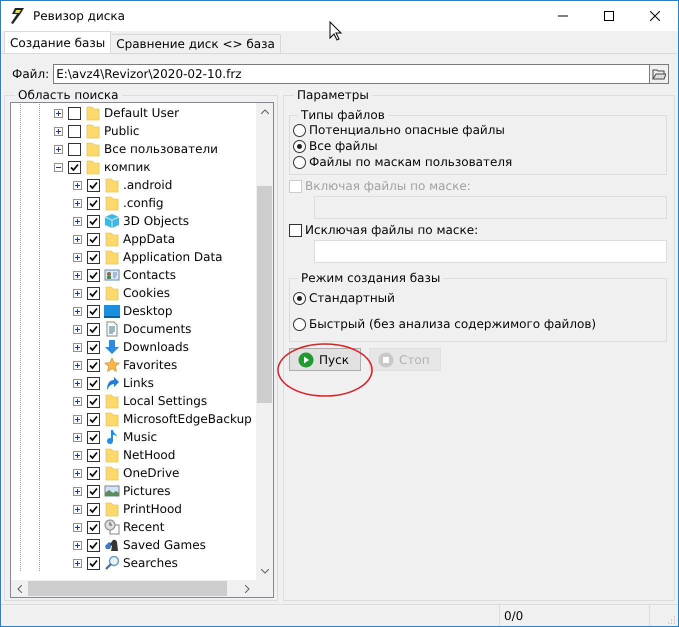 This screenshot has width=679, height=627. Describe the element at coordinates (325, 359) in the screenshot. I see `start-button: Пуск` at that location.